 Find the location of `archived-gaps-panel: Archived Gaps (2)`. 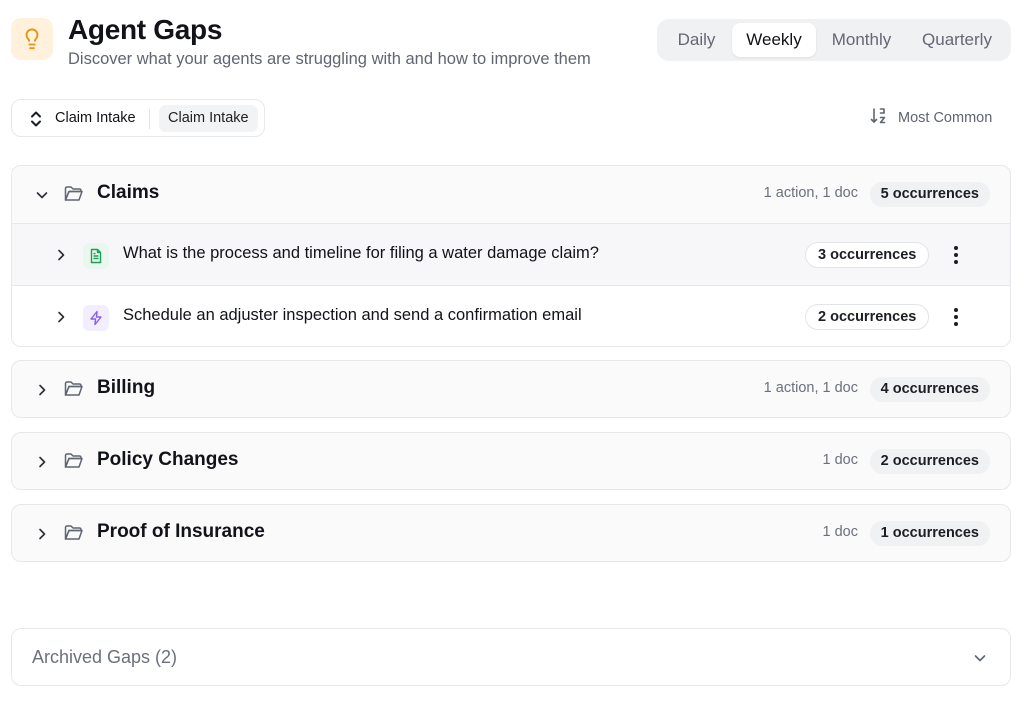

archived-gaps-panel: Archived Gaps (2) is located at coordinates (511, 657).